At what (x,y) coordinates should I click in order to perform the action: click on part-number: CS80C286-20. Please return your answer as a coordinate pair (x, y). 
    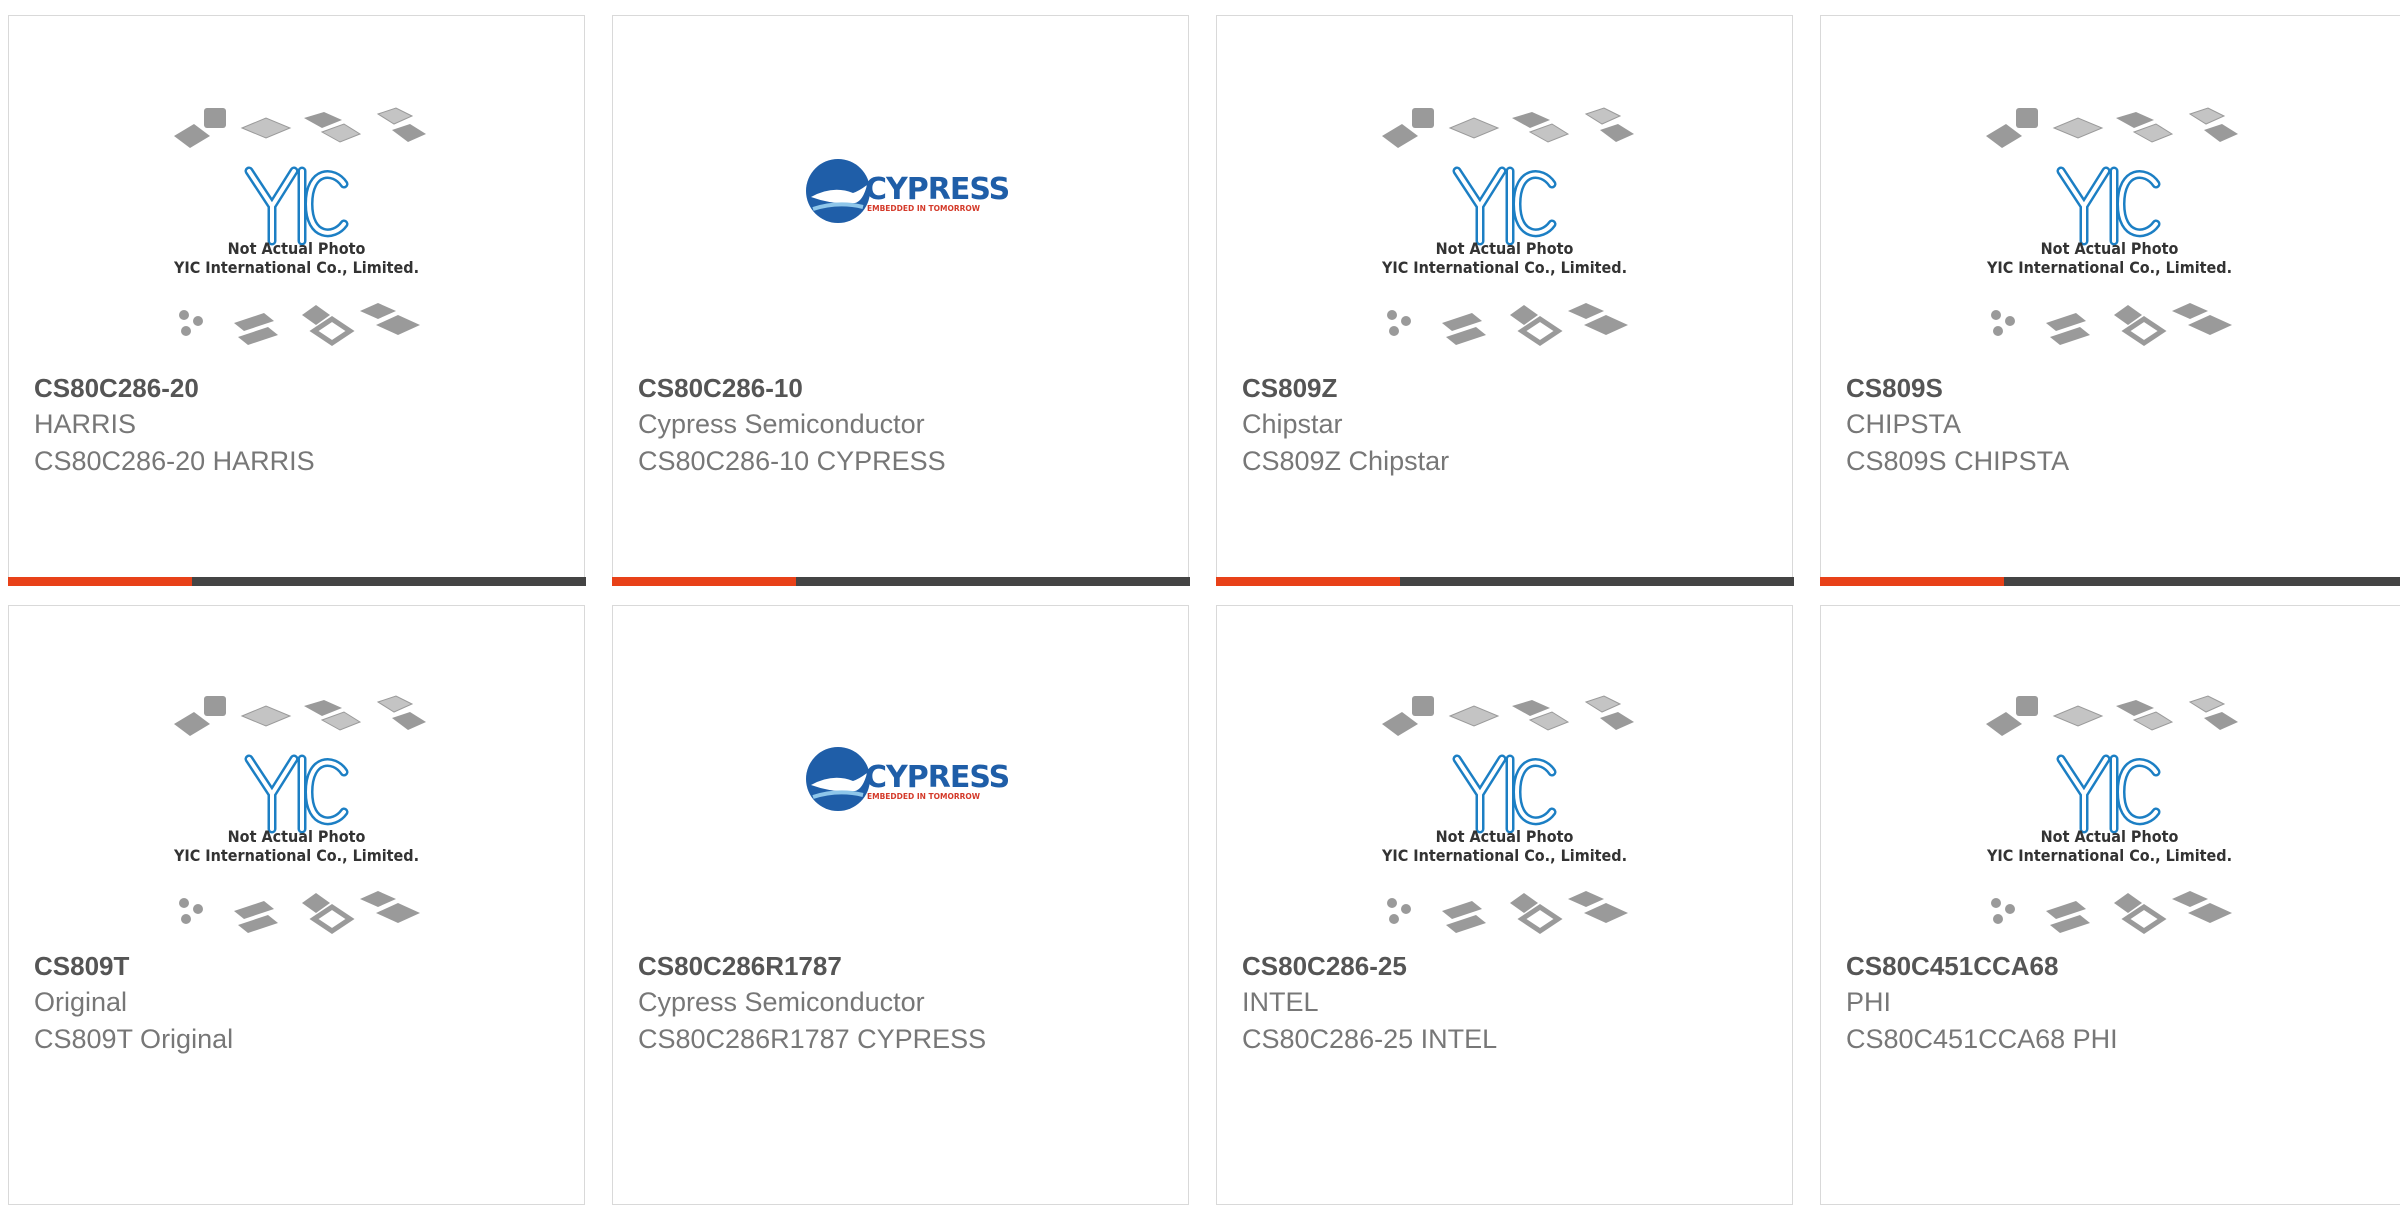
    Looking at the image, I should click on (116, 388).